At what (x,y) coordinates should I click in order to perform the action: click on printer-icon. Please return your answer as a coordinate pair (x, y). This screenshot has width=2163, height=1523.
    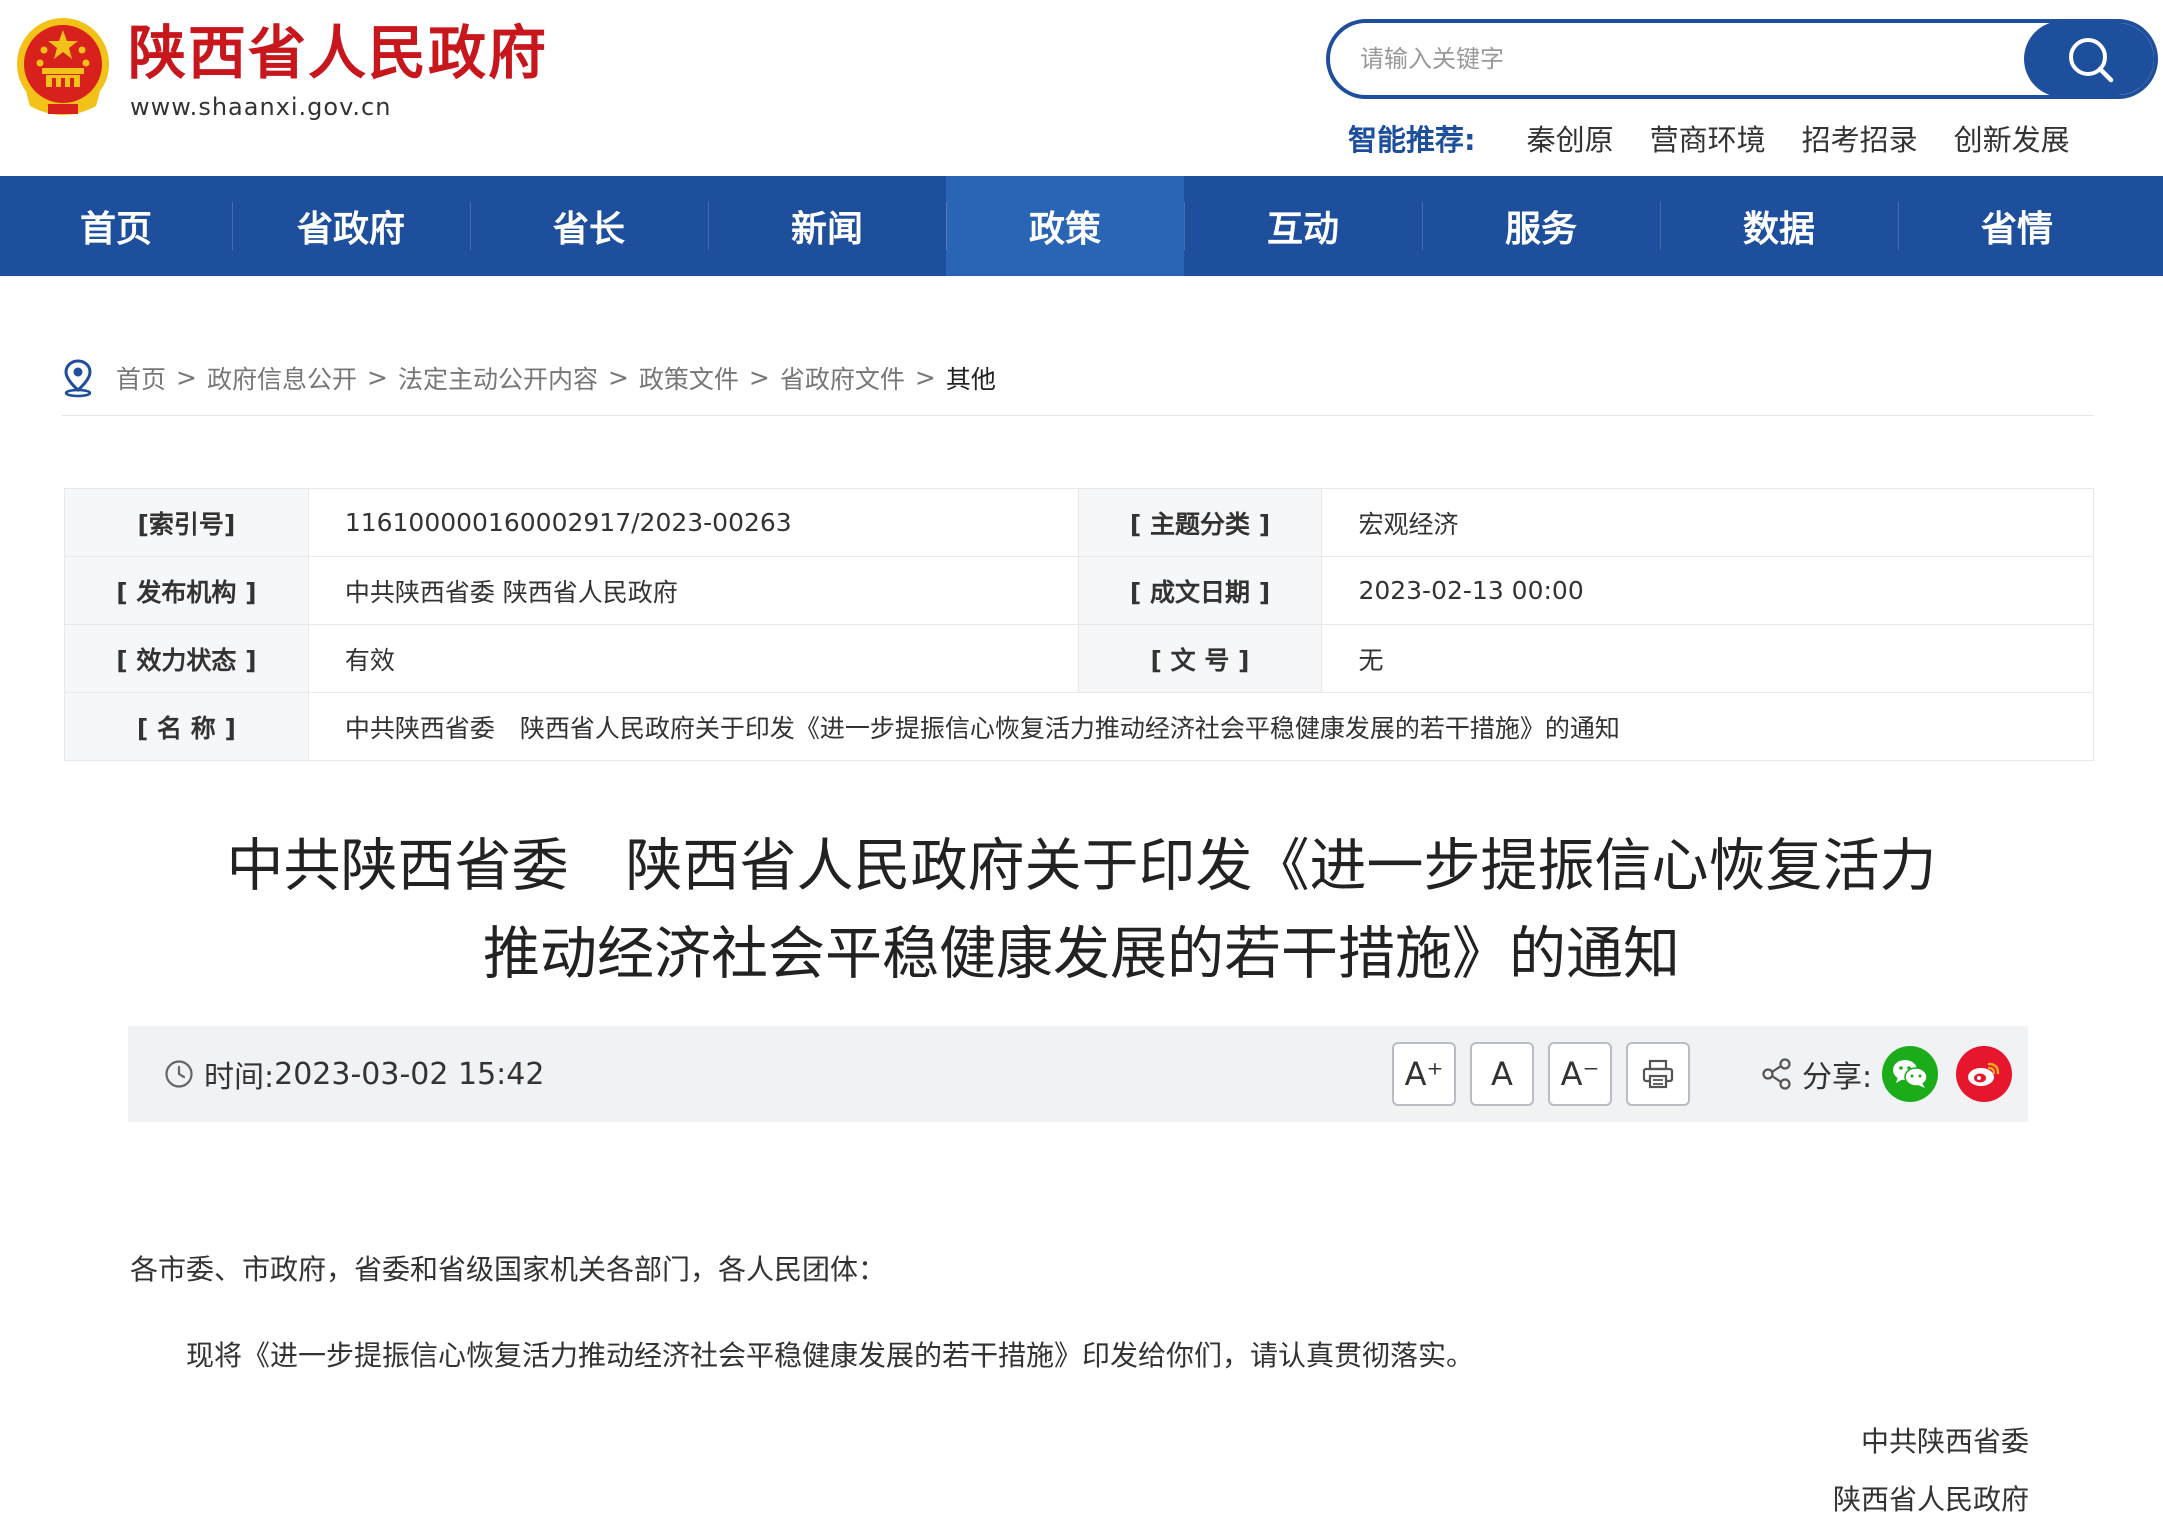
    Looking at the image, I should click on (1658, 1074).